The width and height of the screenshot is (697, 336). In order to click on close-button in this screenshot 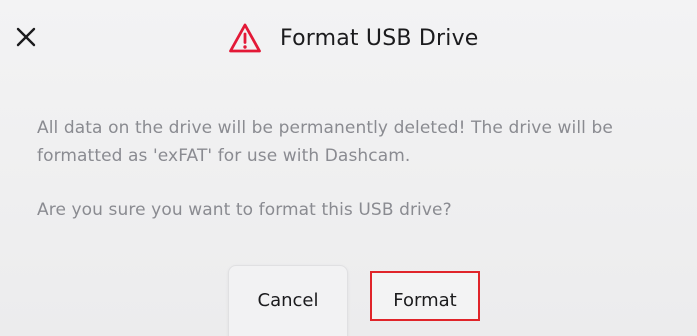, I will do `click(27, 38)`.